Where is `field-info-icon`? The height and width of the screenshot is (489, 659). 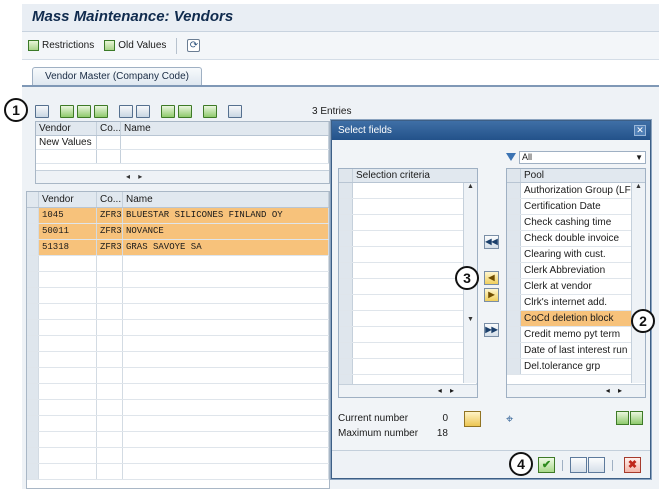 field-info-icon is located at coordinates (472, 419).